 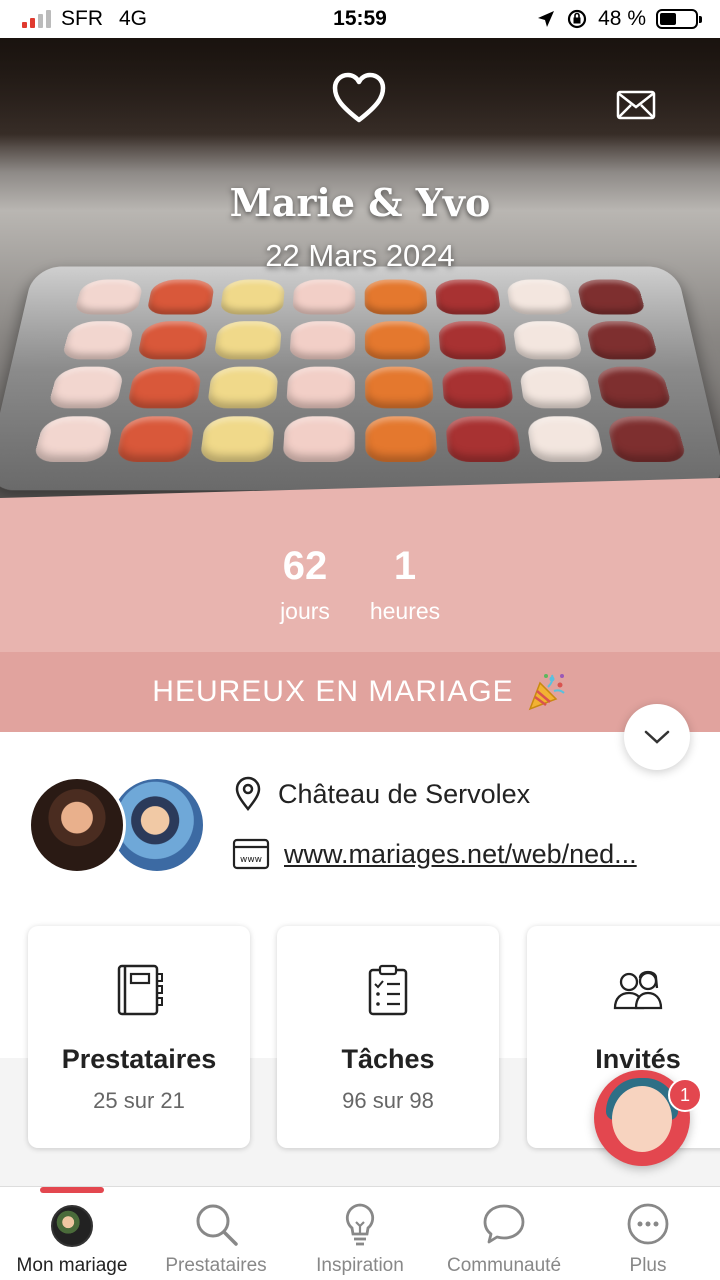 I want to click on heart-icon, so click(x=359, y=98).